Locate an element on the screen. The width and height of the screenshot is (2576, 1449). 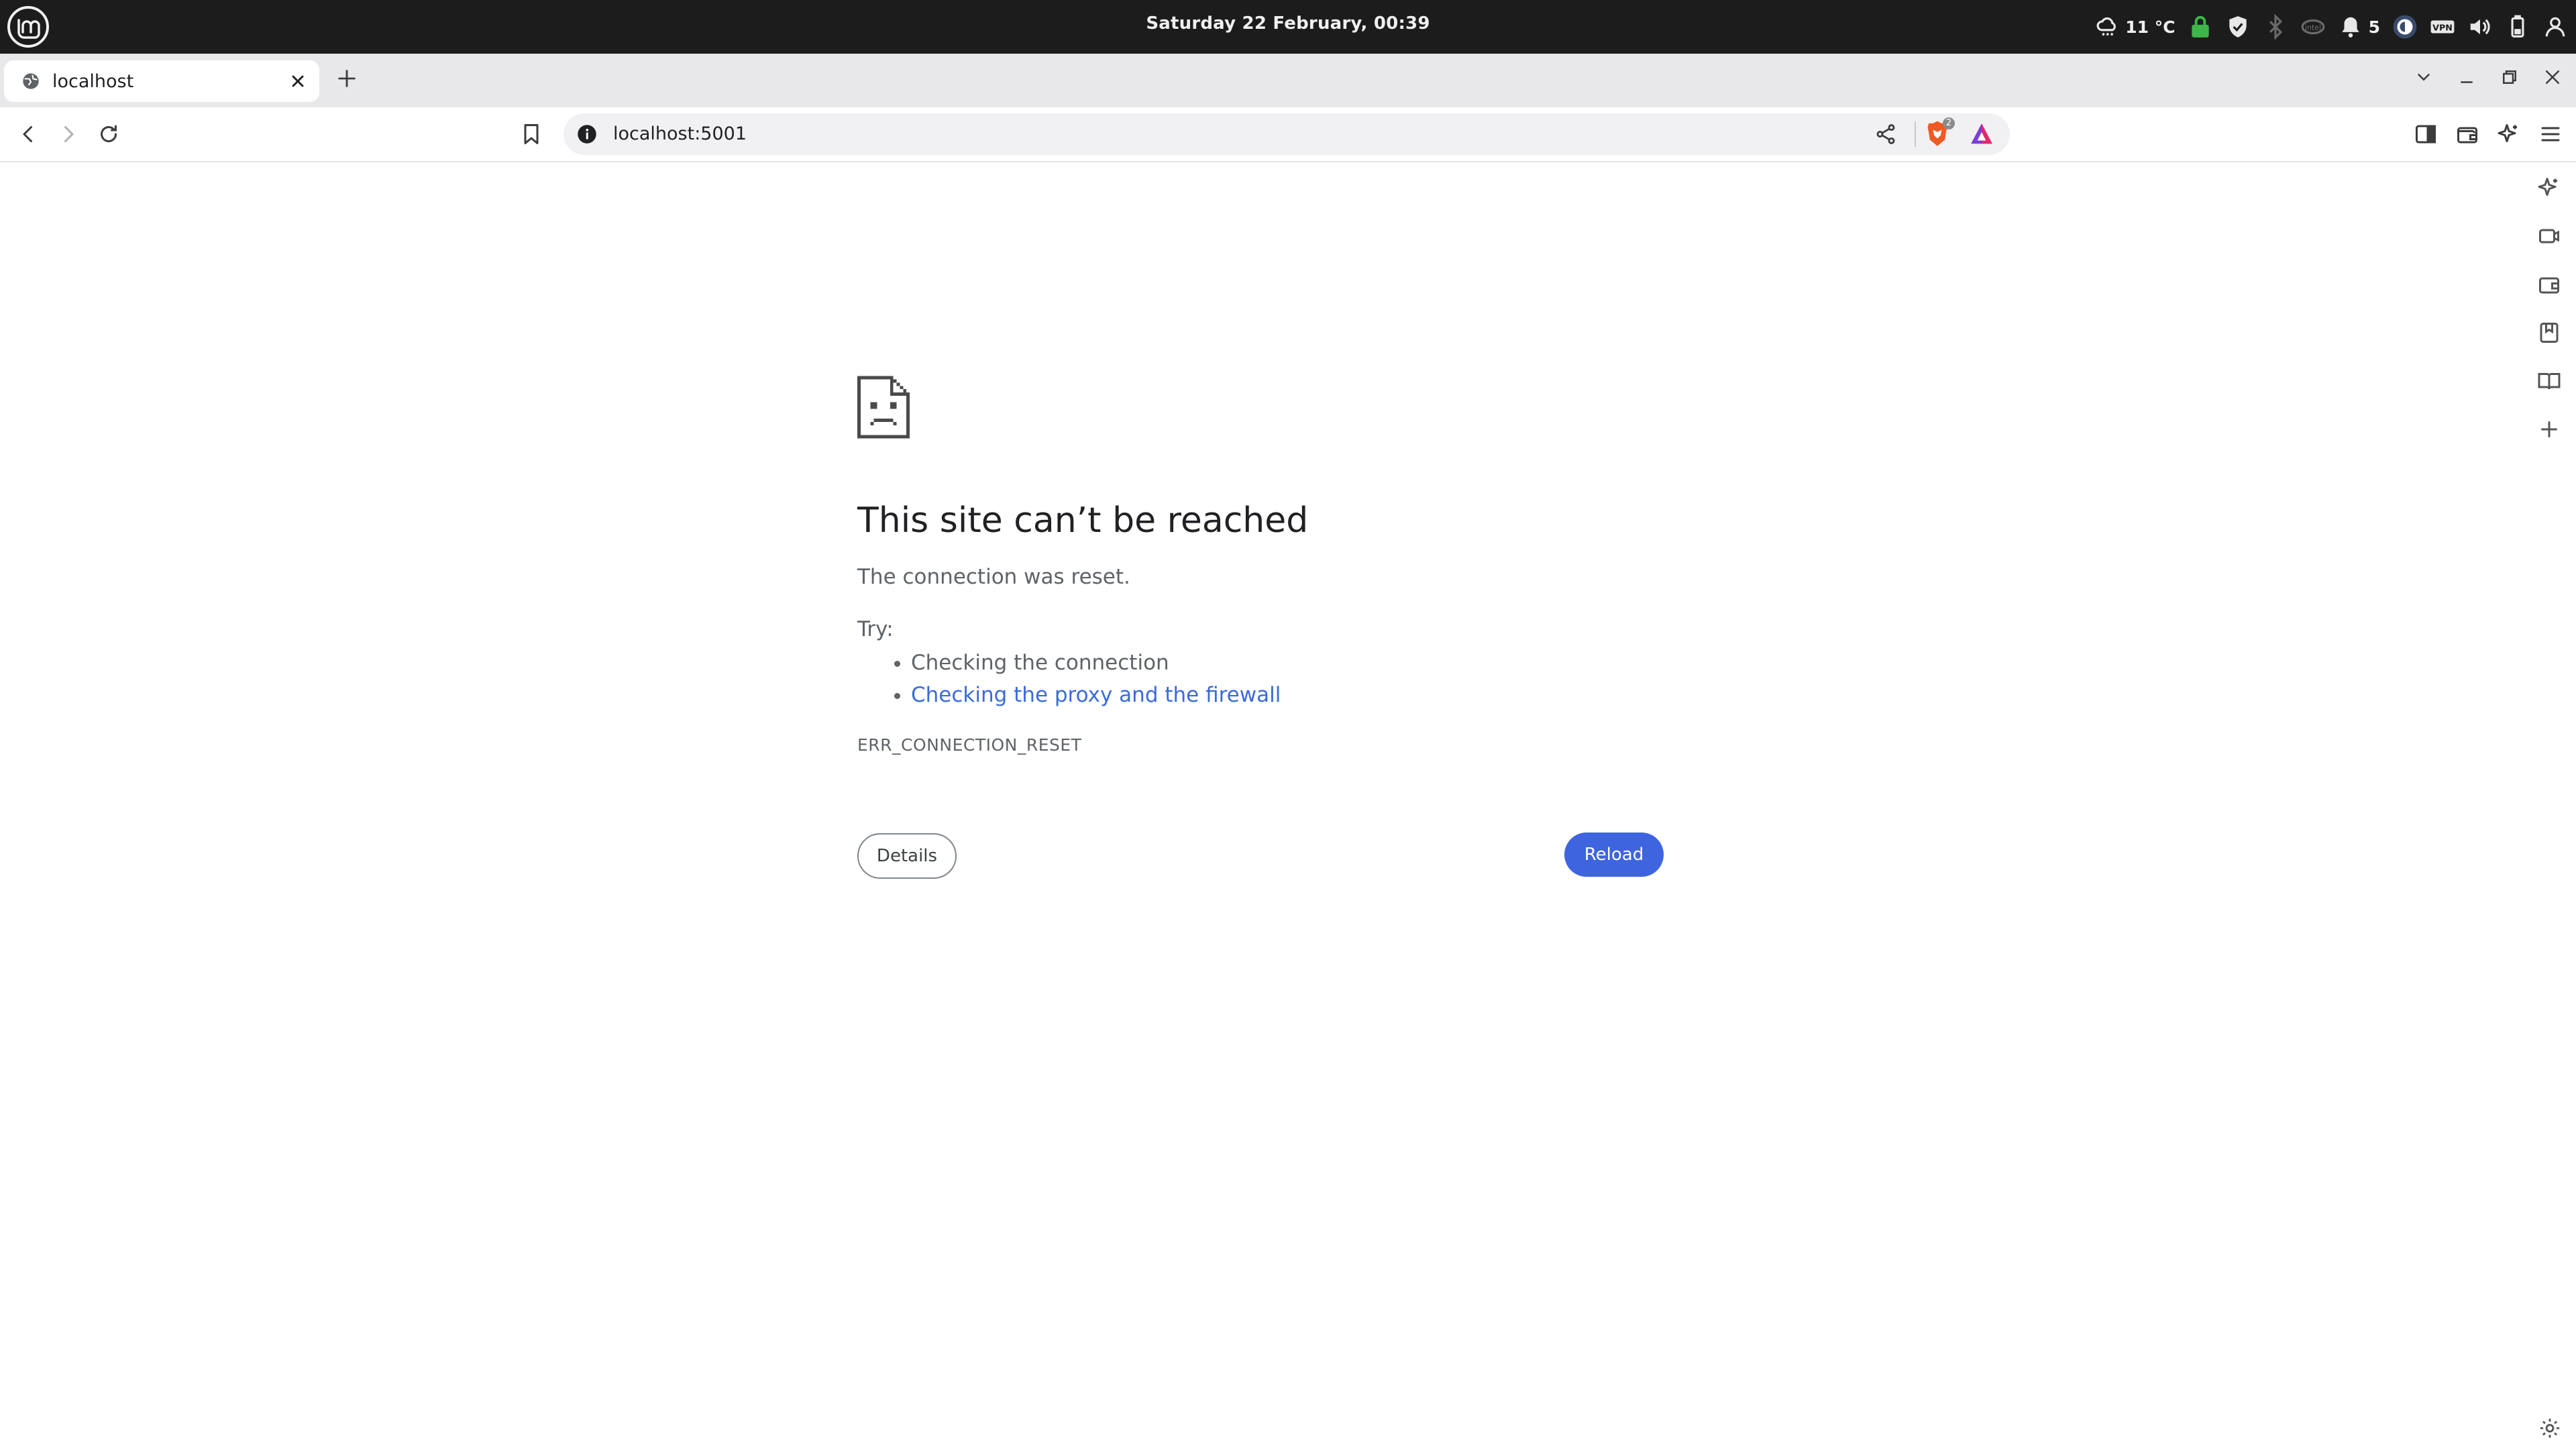
menu-icon is located at coordinates (2550, 134).